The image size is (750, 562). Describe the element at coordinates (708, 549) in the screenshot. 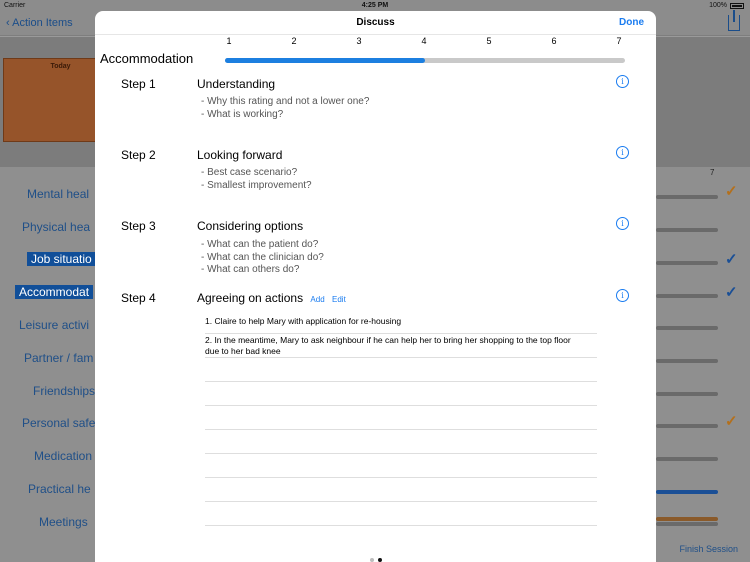

I see `finish-session-button: Finish Session` at that location.